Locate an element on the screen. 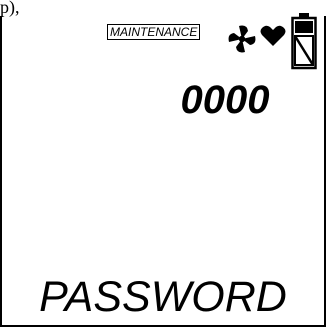  page-corner-fragment: p), is located at coordinates (10, 8).